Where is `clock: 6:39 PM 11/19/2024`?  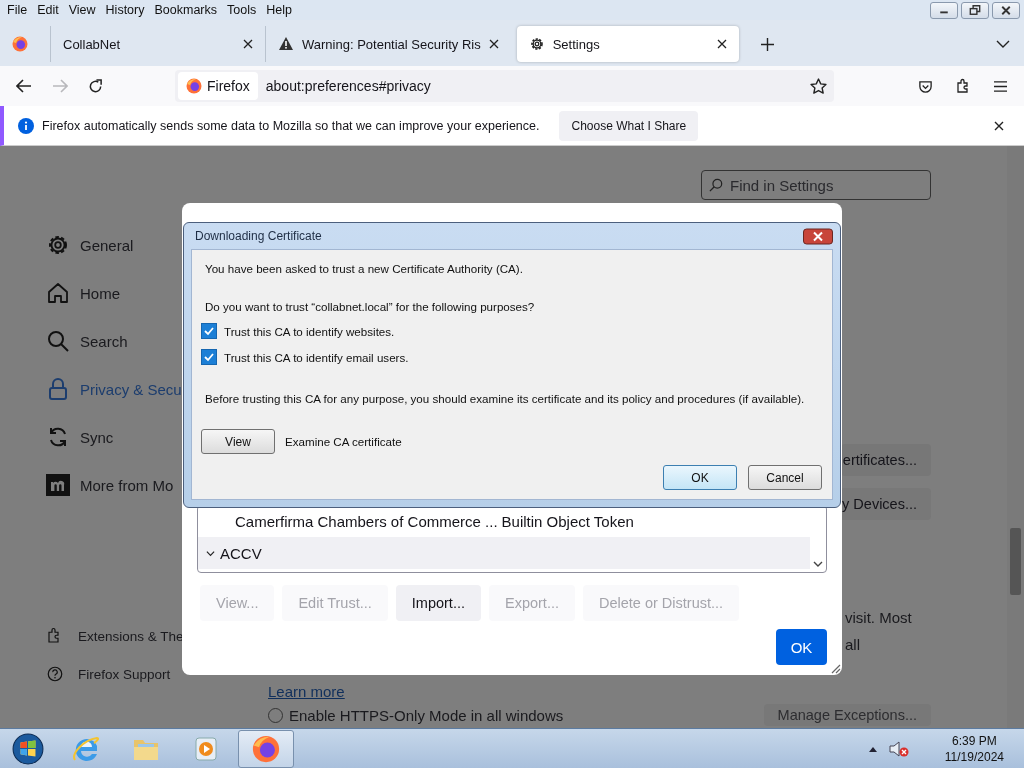 clock: 6:39 PM 11/19/2024 is located at coordinates (974, 748).